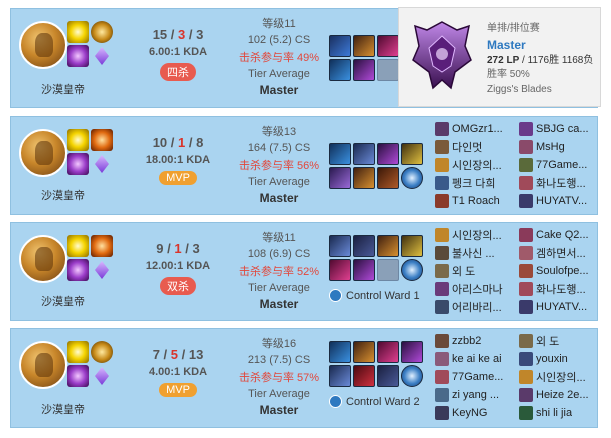 Image resolution: width=611 pixels, height=438 pixels. Describe the element at coordinates (477, 201) in the screenshot. I see `player-entry: T1 Roach` at that location.